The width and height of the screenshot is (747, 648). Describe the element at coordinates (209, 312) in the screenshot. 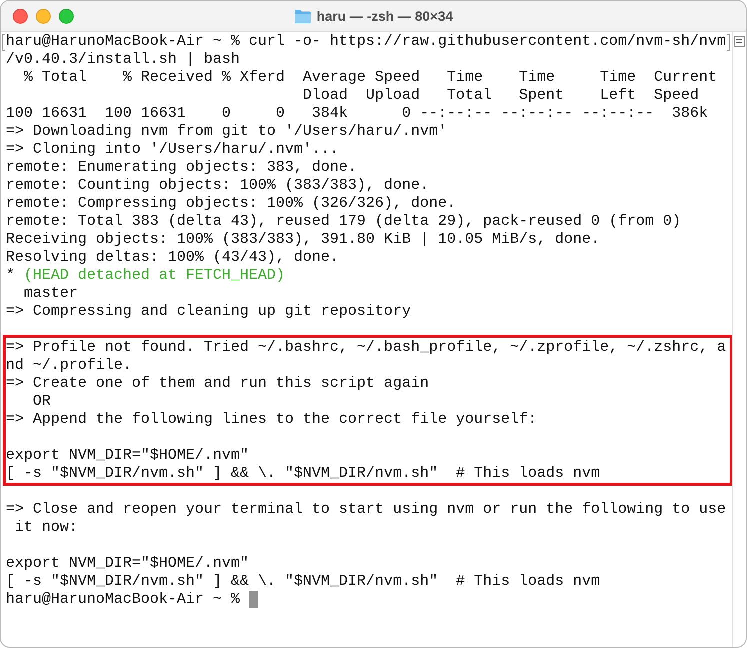

I see `terminal-line: => Compressing and cleaning up git repository` at that location.